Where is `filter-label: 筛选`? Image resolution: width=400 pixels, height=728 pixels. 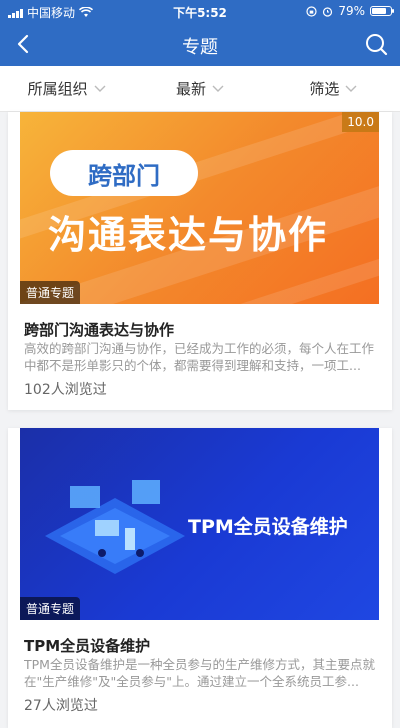 filter-label: 筛选 is located at coordinates (324, 89).